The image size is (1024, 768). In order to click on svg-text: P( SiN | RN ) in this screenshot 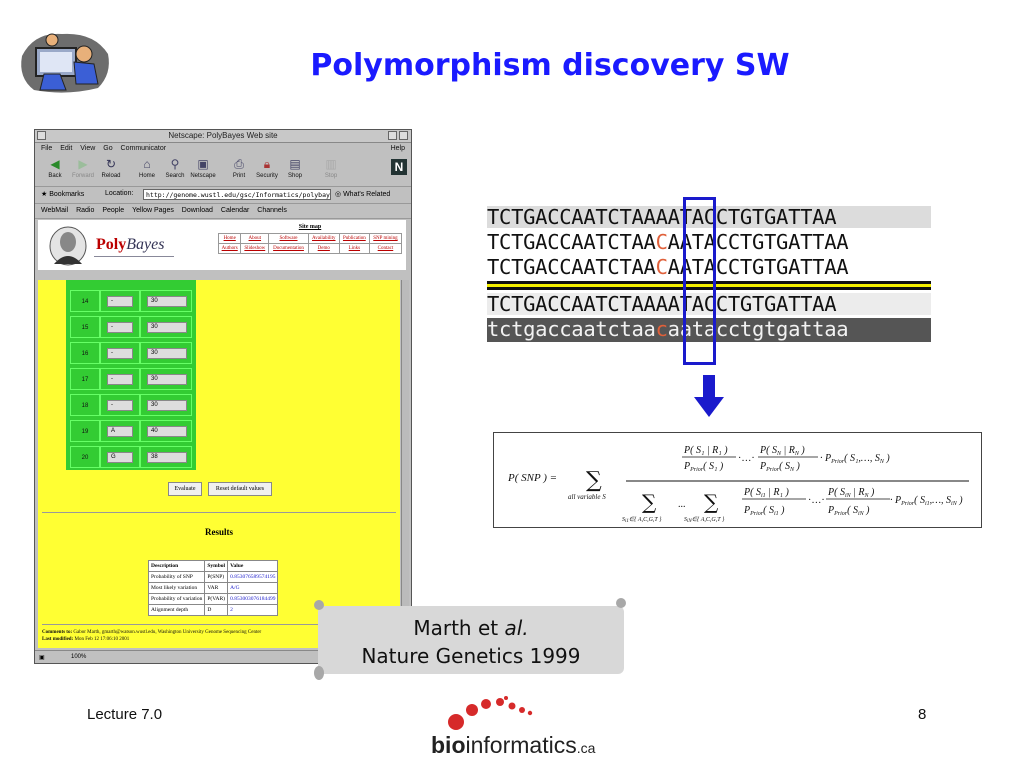, I will do `click(851, 493)`.